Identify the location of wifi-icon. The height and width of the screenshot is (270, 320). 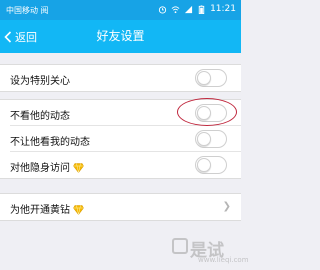
(175, 9).